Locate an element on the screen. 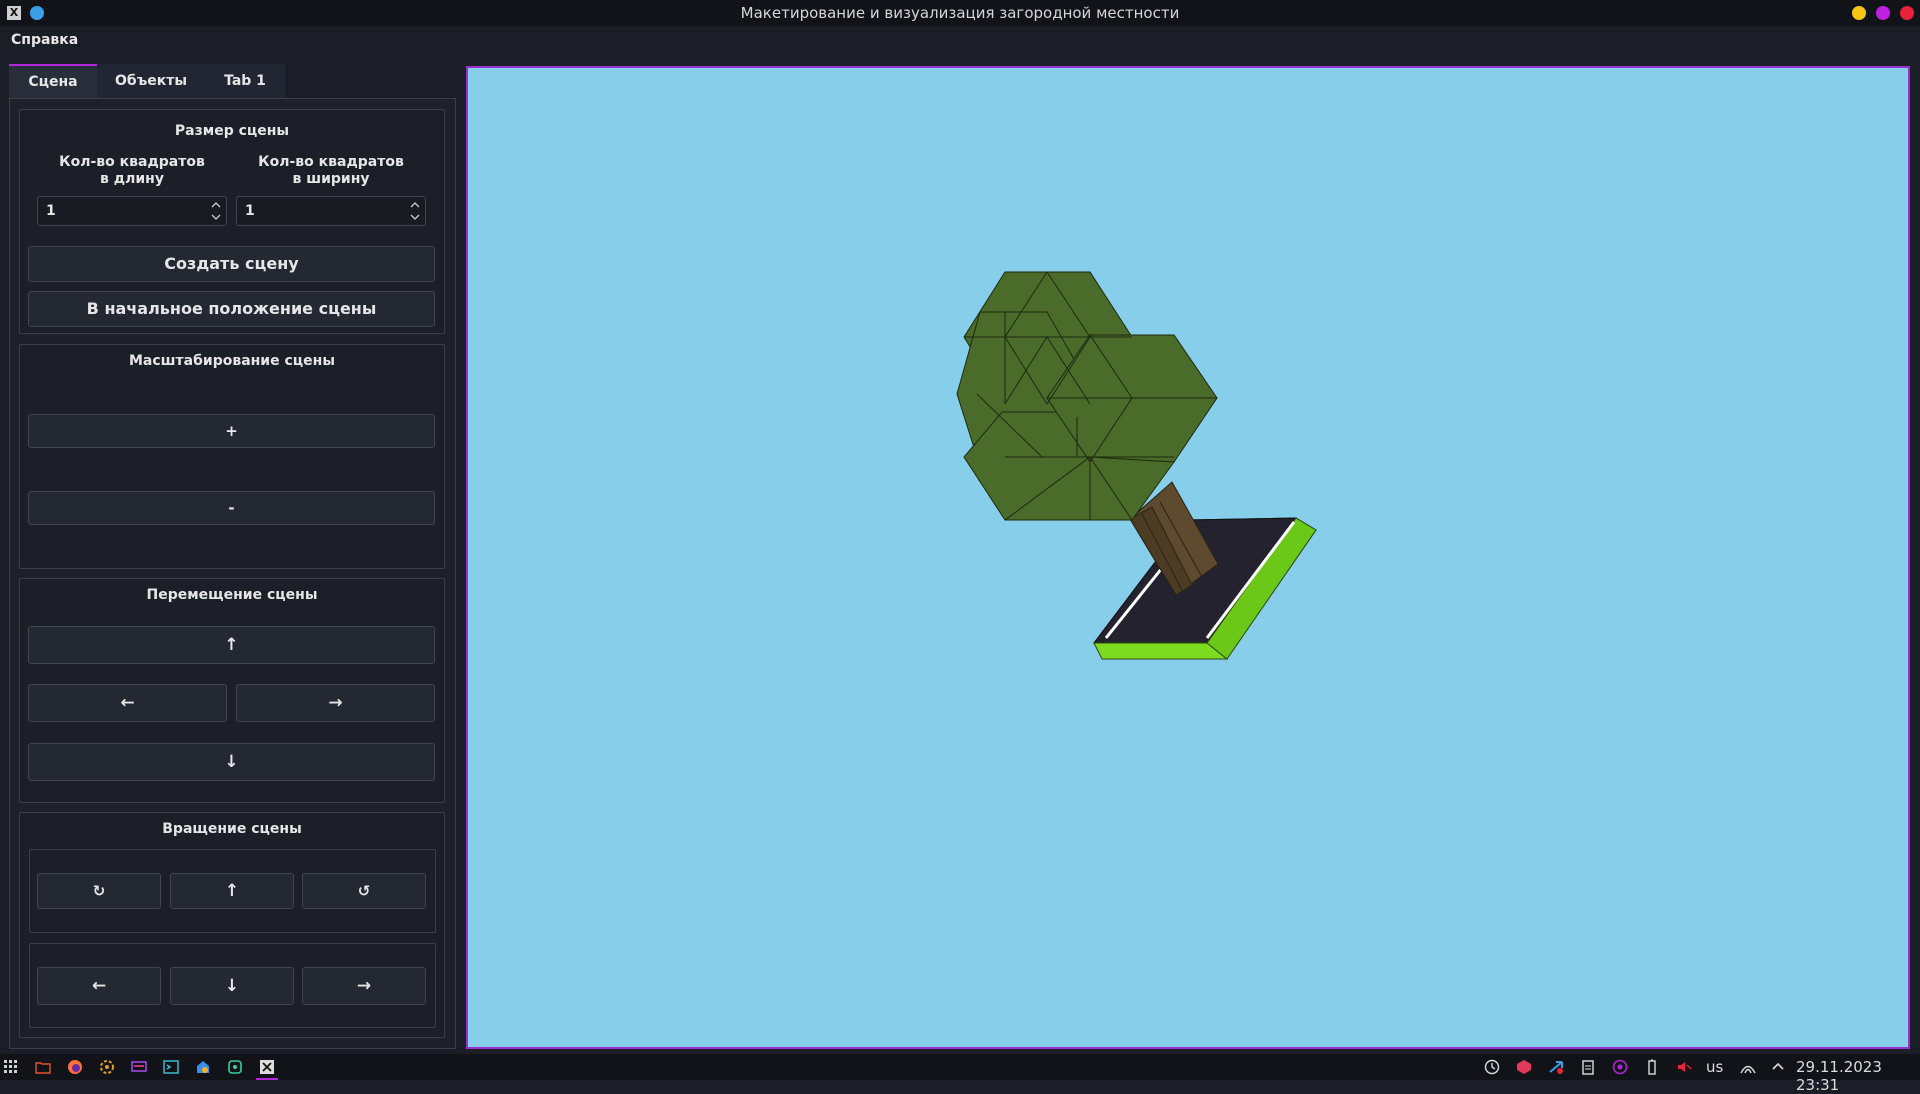  monitor-icon is located at coordinates (139, 1067).